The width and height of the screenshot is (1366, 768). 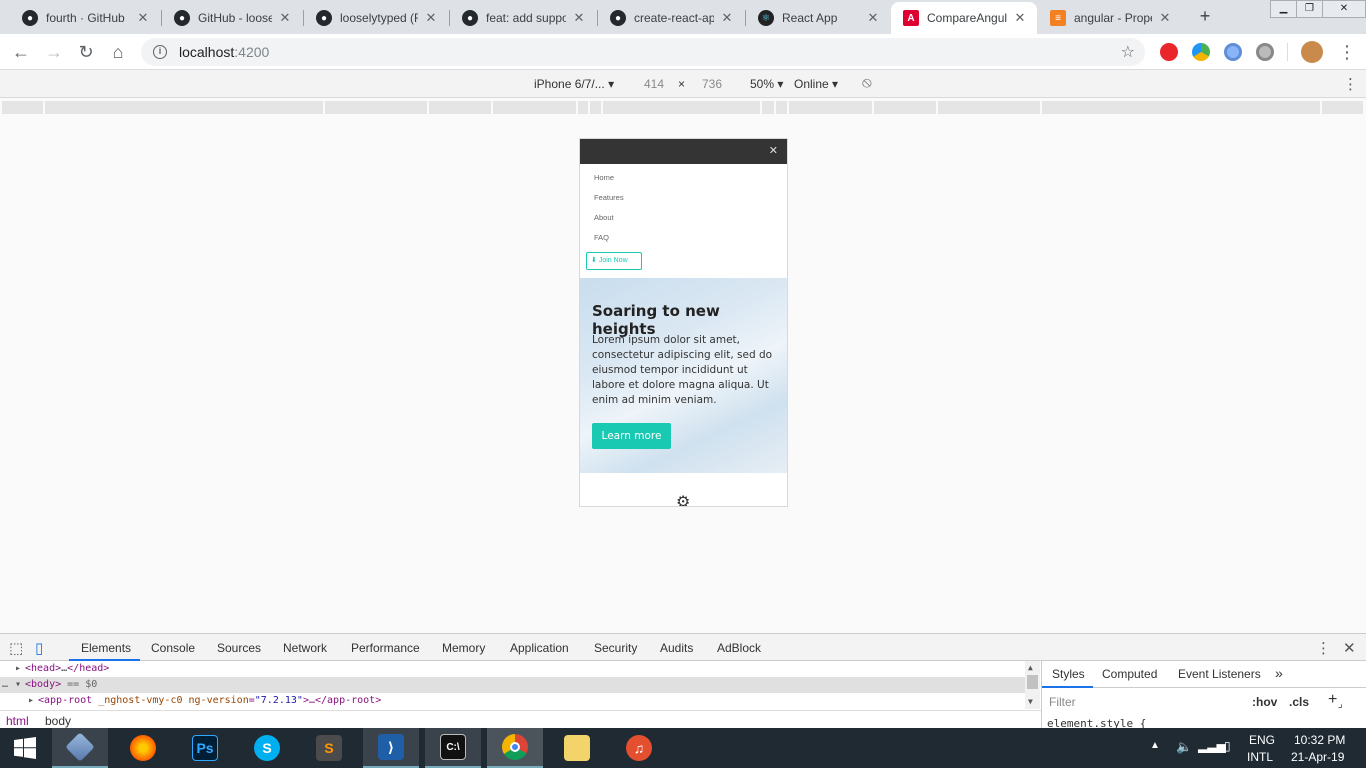 I want to click on width-input: 414, so click(x=654, y=84).